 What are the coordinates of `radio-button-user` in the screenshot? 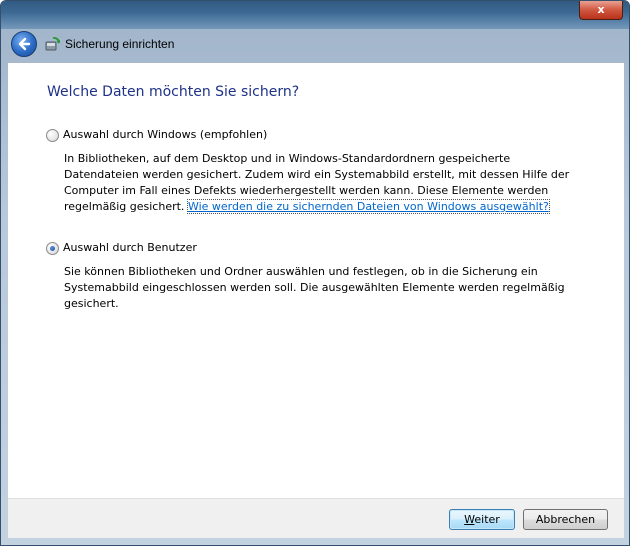 It's located at (52, 248).